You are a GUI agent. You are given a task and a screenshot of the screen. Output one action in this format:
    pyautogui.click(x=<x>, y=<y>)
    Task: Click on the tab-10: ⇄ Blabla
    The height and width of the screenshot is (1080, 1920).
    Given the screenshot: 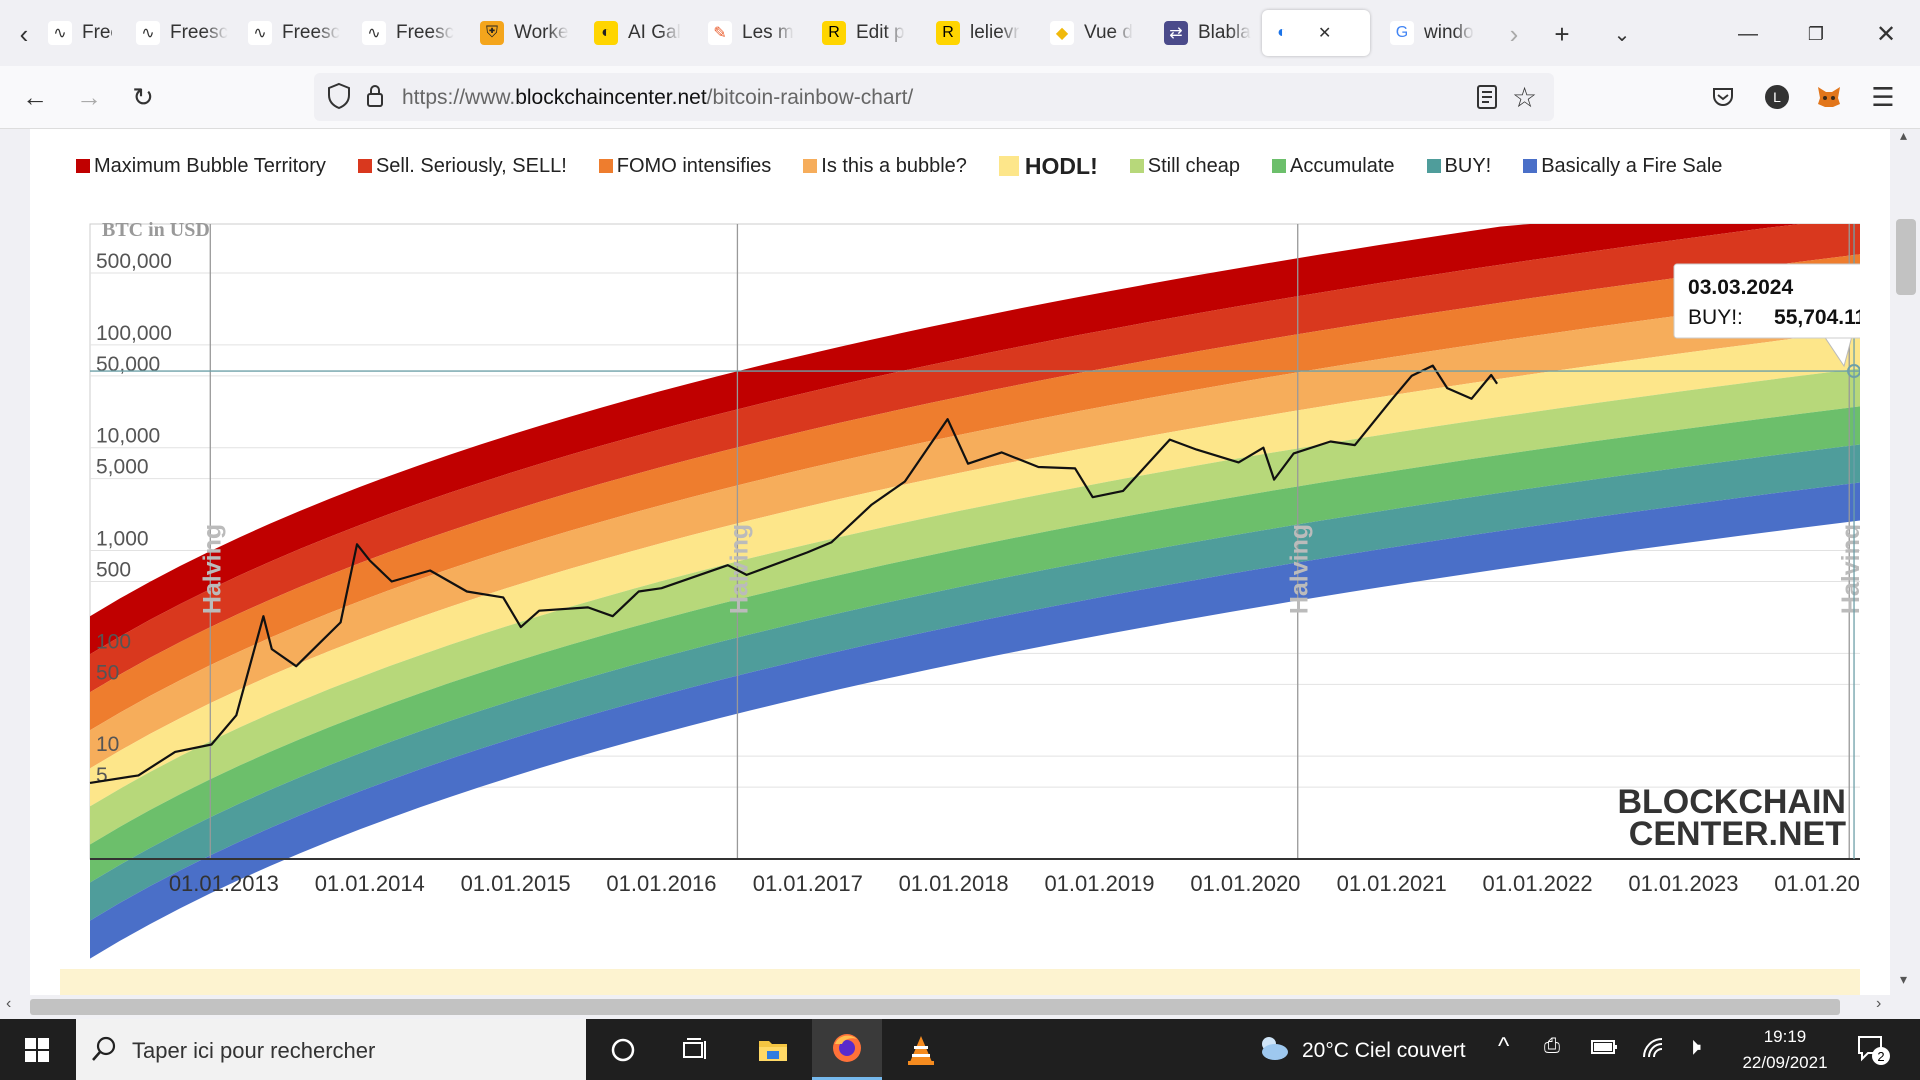 What is the action you would take?
    pyautogui.click(x=1206, y=33)
    